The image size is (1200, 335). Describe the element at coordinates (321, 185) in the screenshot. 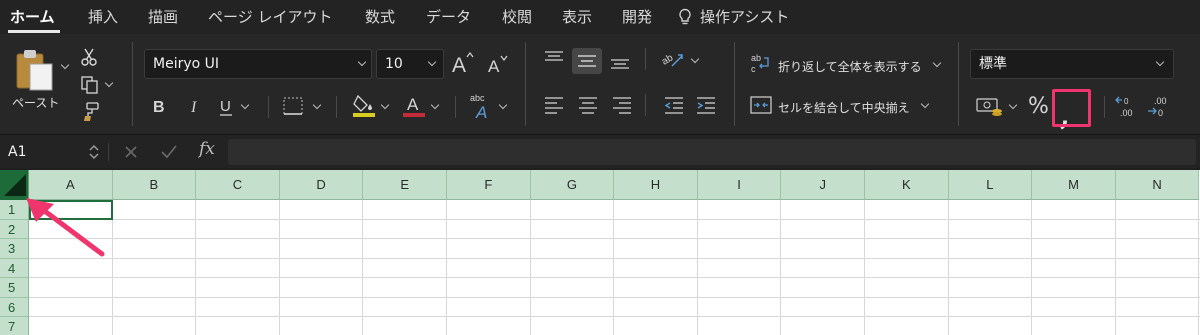

I see `column-header-d: D` at that location.